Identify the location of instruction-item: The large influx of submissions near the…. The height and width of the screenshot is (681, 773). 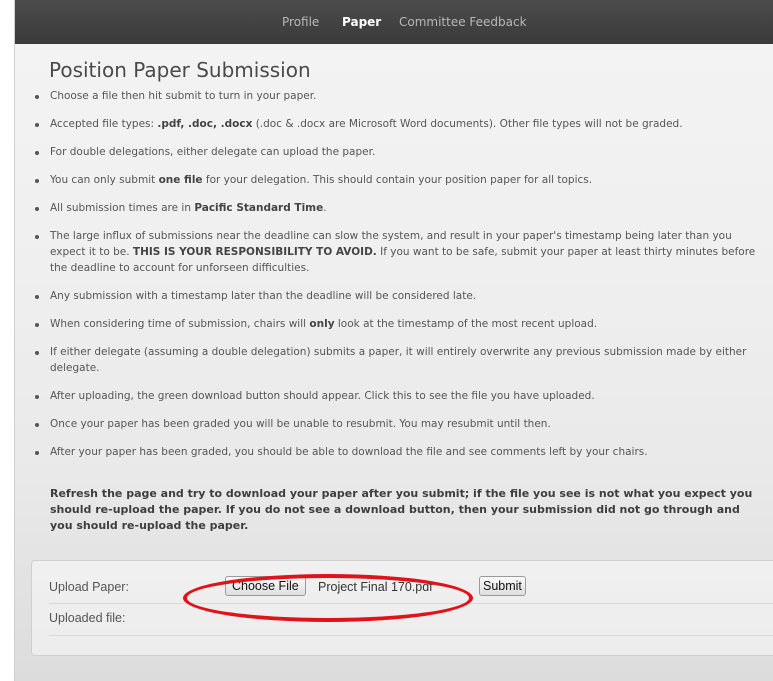
(387, 252).